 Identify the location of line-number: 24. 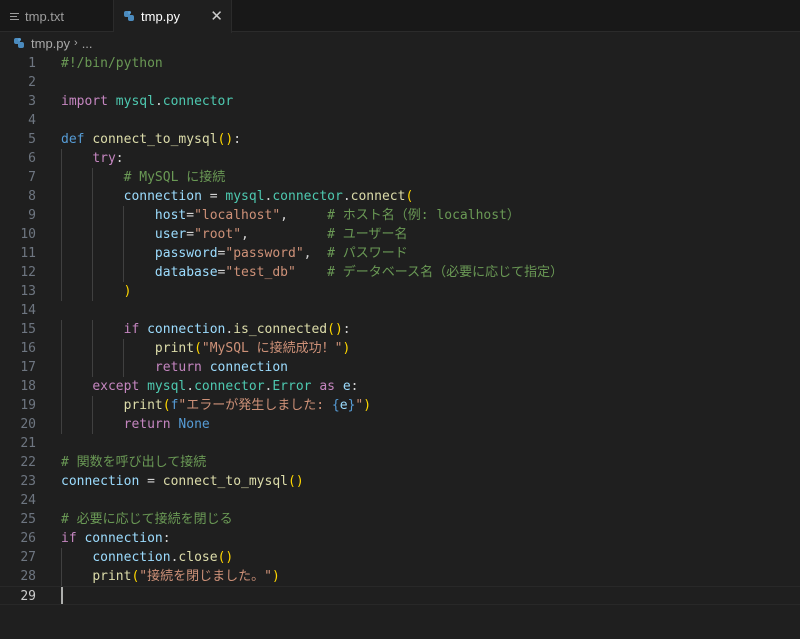
(28, 500).